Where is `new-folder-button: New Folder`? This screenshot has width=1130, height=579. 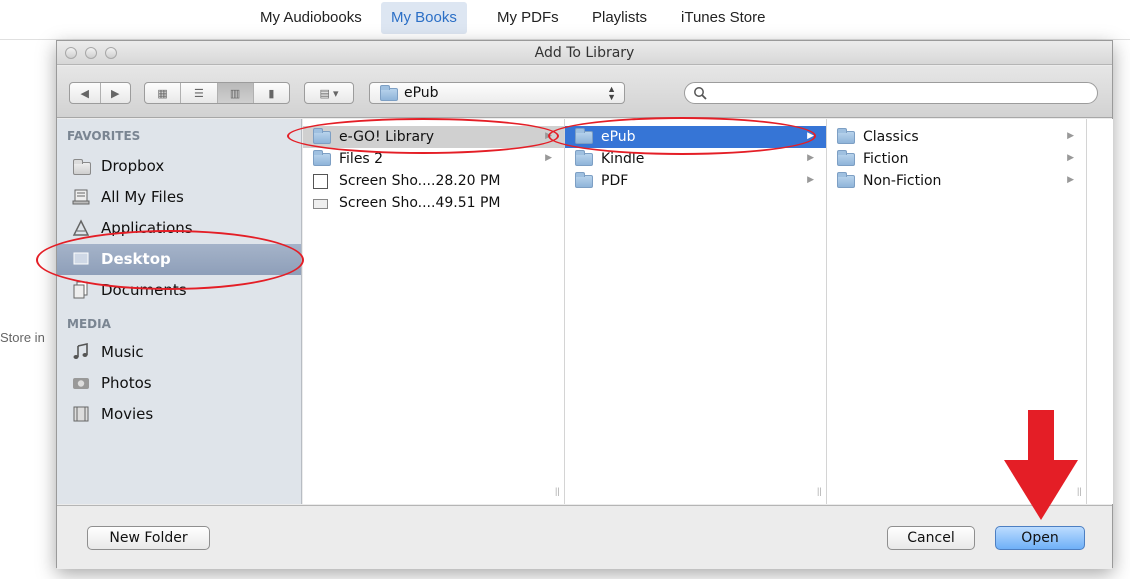 new-folder-button: New Folder is located at coordinates (148, 538).